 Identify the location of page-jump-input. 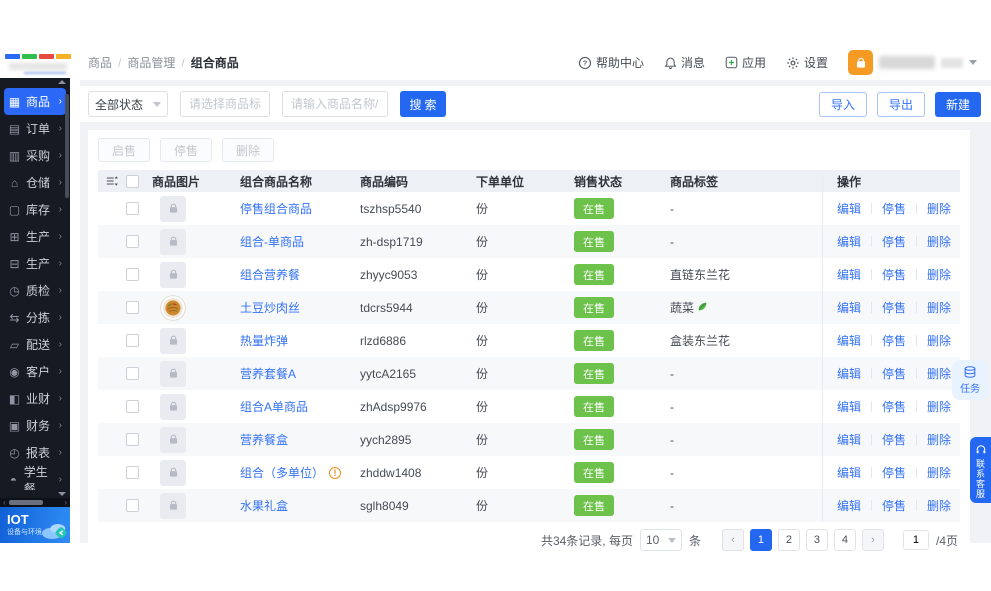
(915, 540).